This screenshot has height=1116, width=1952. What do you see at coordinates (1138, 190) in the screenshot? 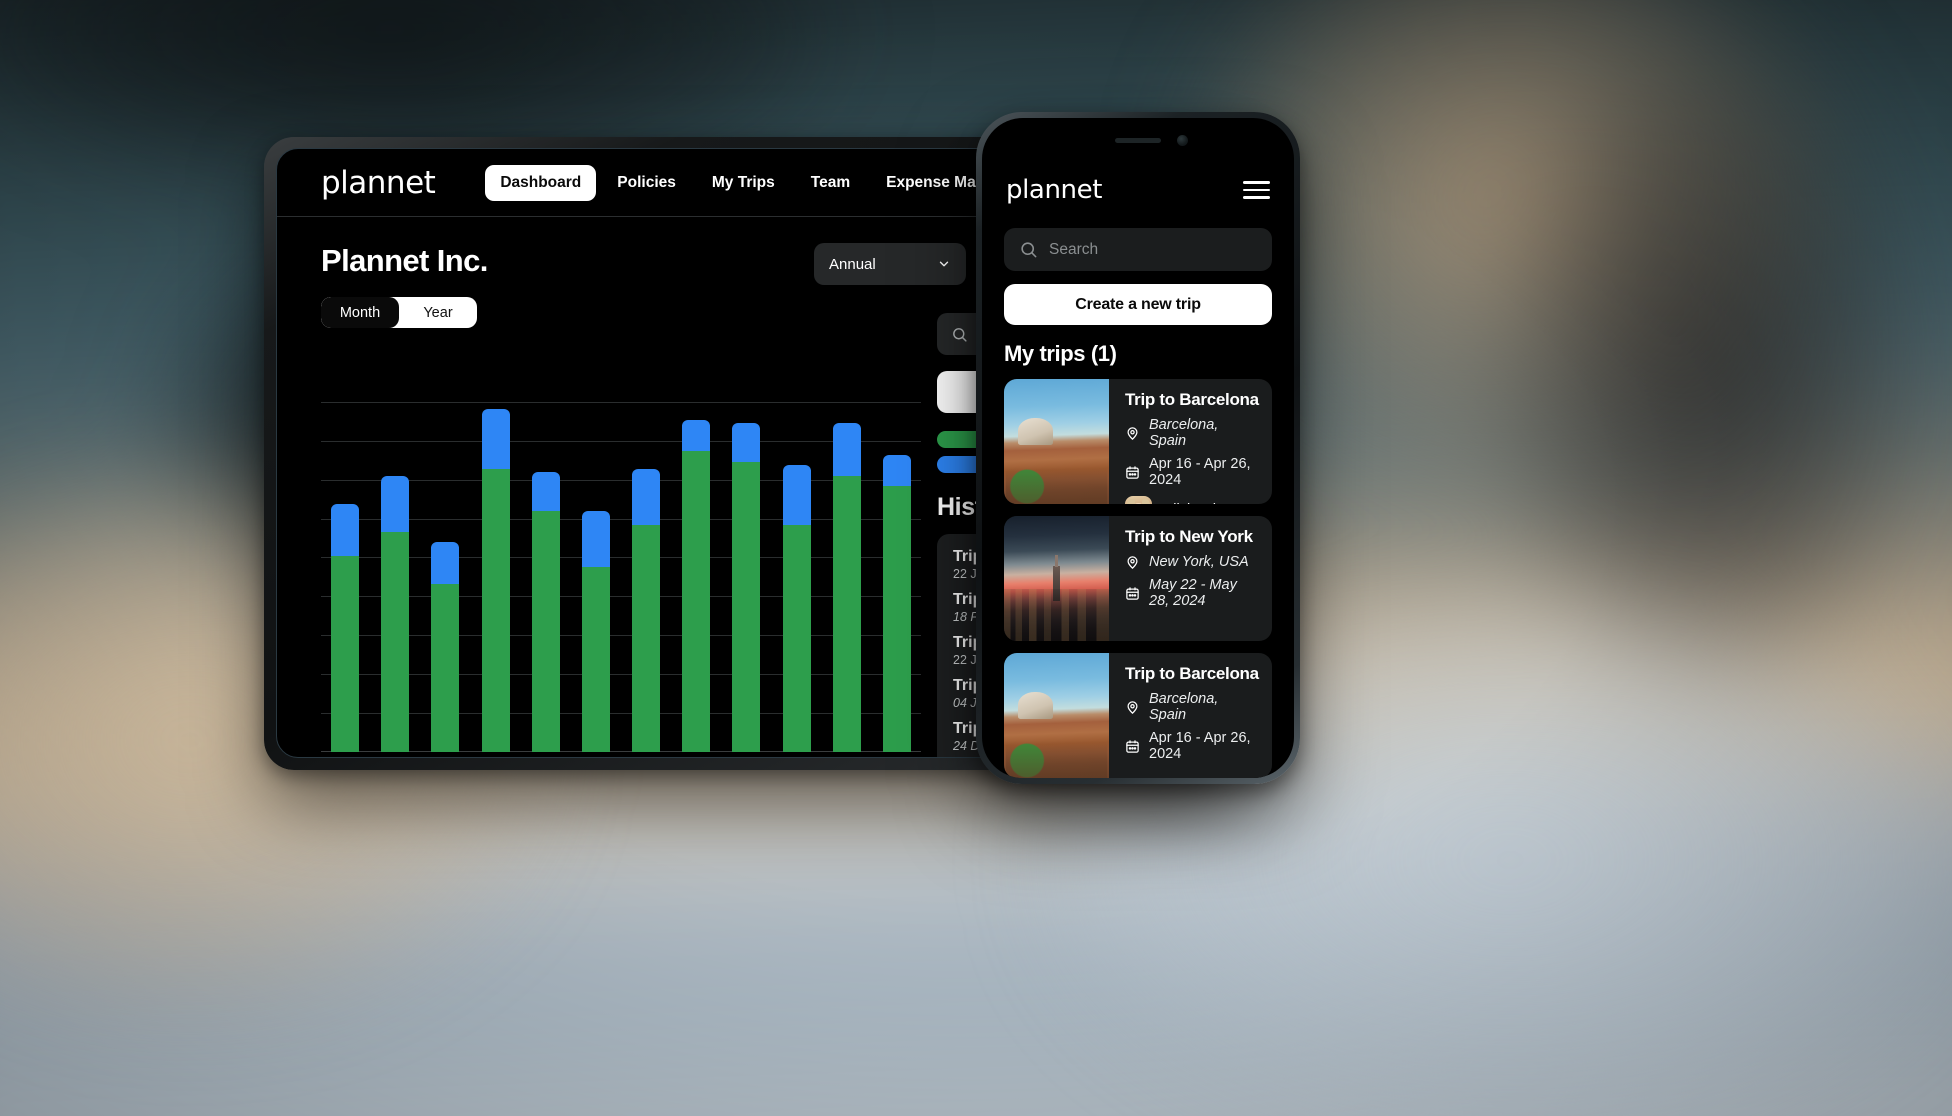
I see `phone-header: plannet` at bounding box center [1138, 190].